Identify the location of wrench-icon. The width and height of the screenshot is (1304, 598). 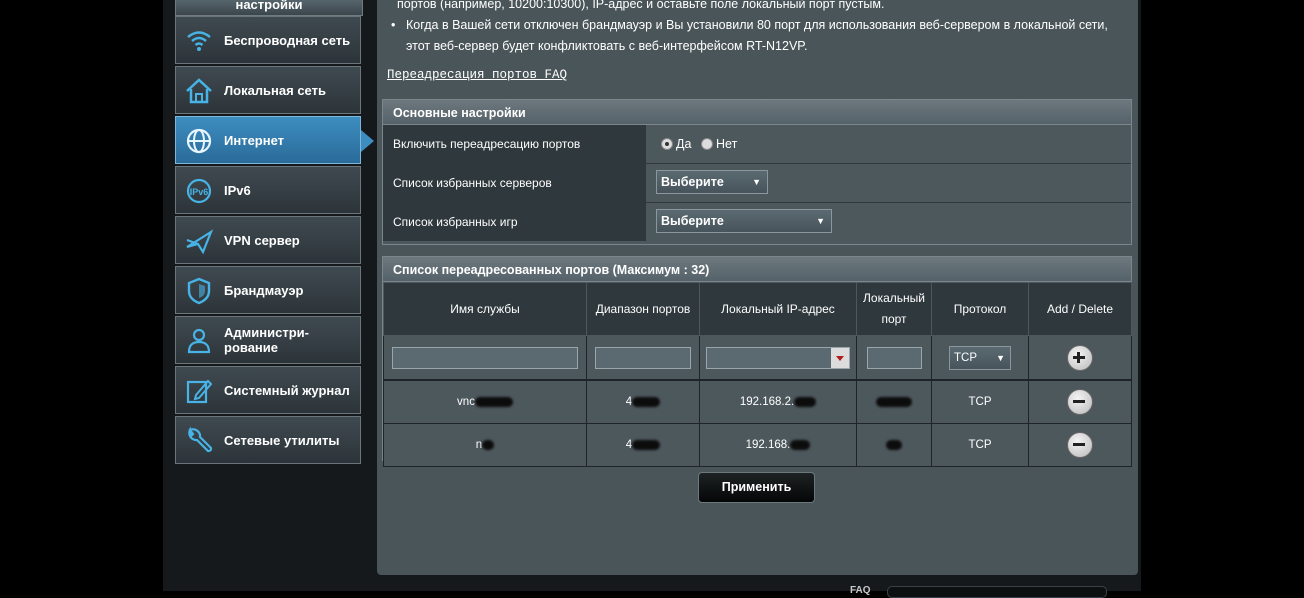
(200, 439).